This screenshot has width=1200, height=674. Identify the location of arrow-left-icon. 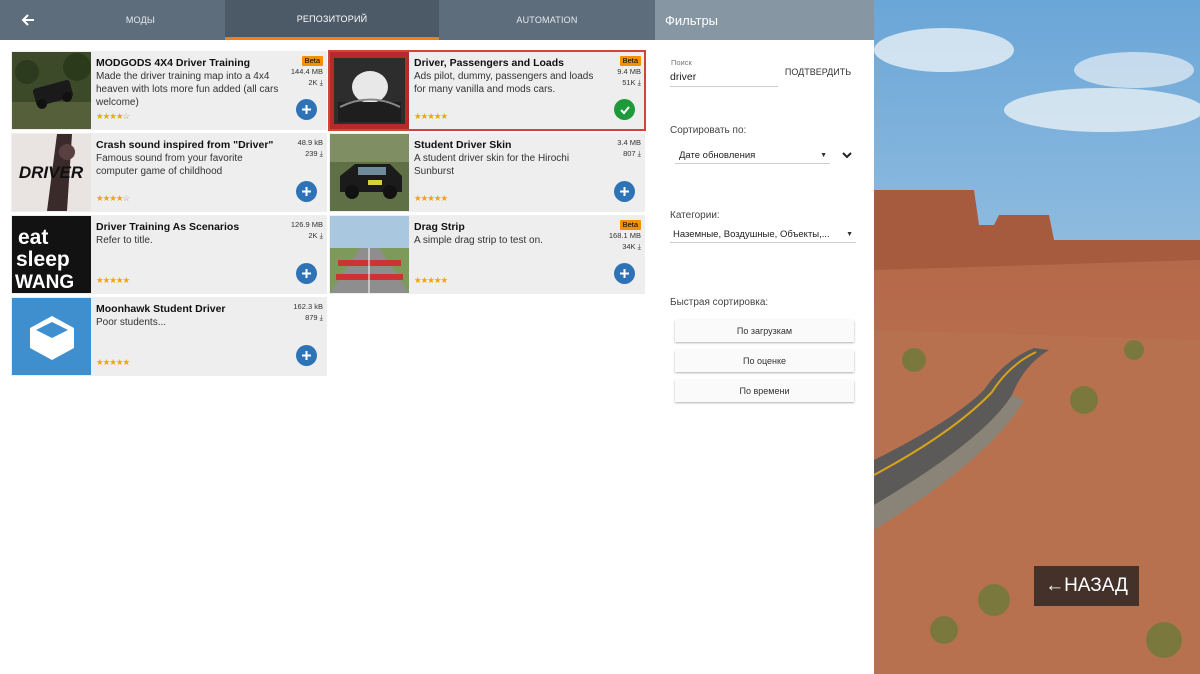
(27, 20).